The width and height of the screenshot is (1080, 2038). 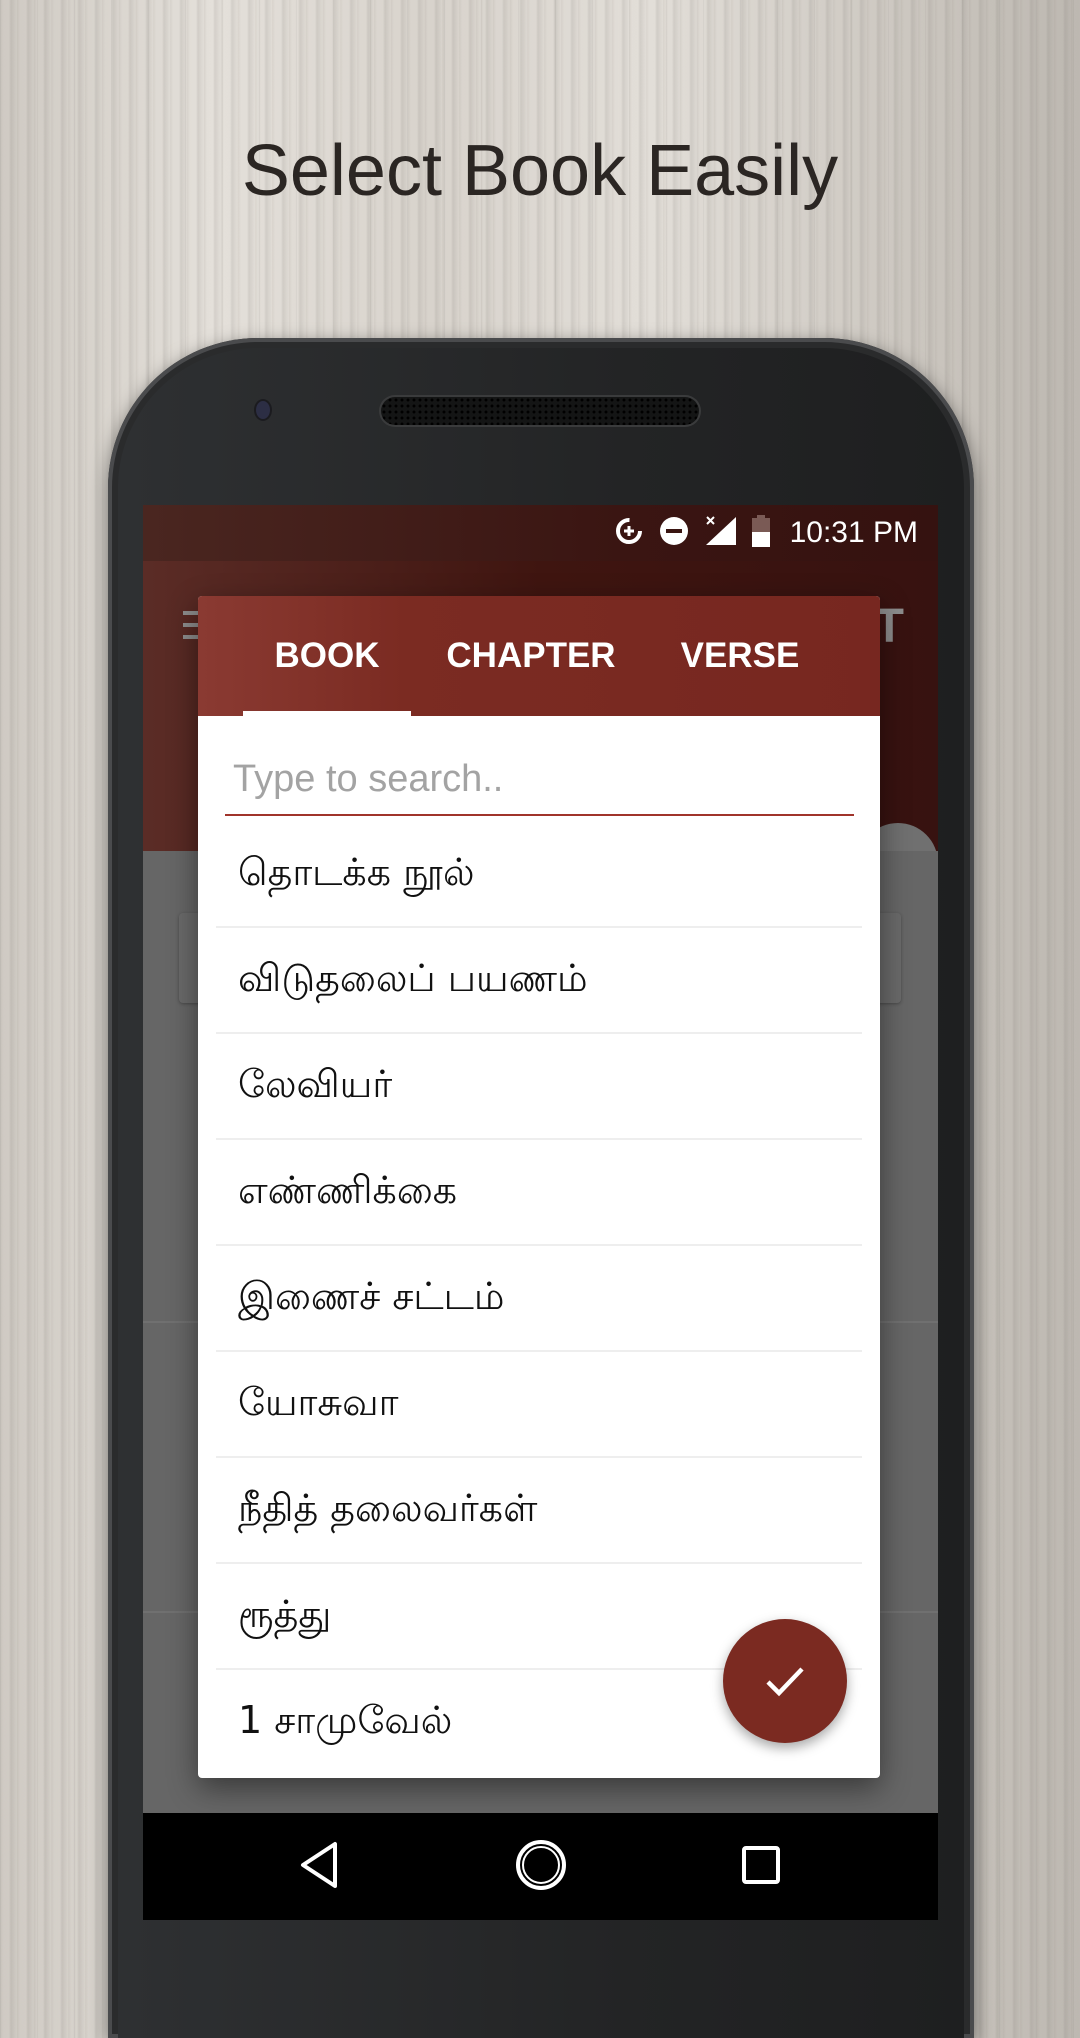 I want to click on tab-book: BOOK, so click(x=327, y=656).